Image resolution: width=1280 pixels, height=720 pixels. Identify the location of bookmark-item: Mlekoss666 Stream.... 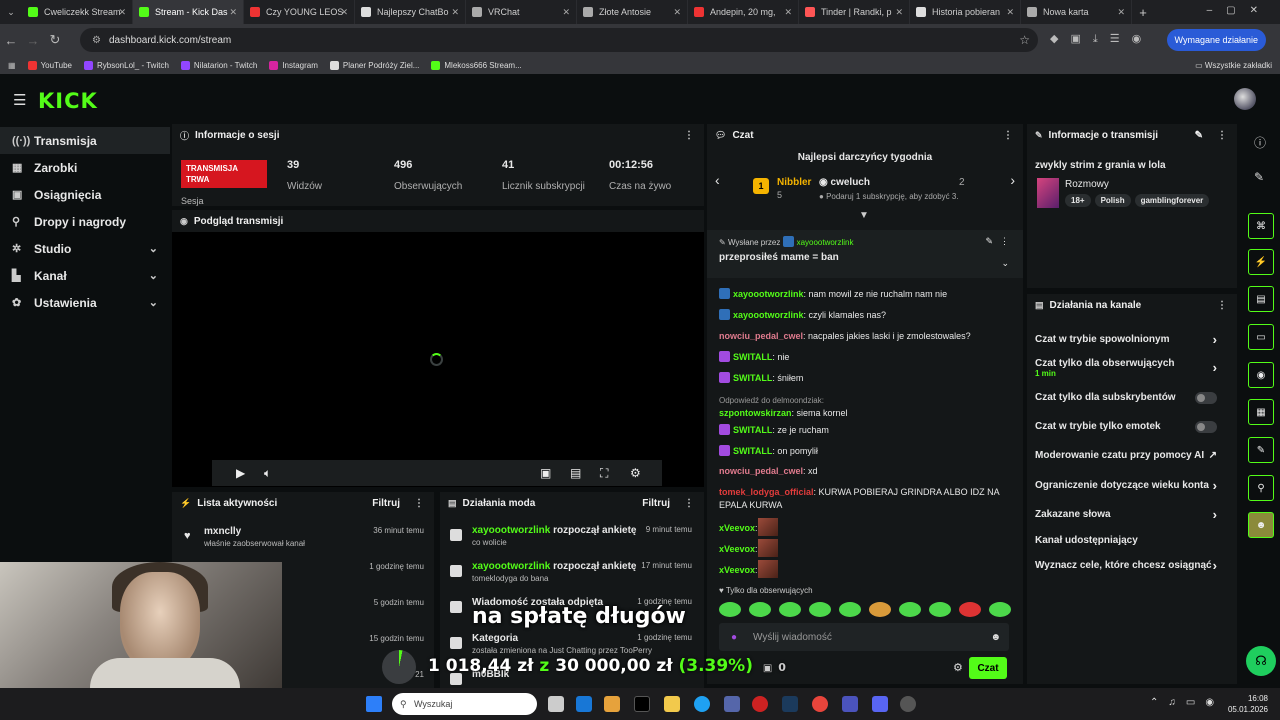
(476, 65).